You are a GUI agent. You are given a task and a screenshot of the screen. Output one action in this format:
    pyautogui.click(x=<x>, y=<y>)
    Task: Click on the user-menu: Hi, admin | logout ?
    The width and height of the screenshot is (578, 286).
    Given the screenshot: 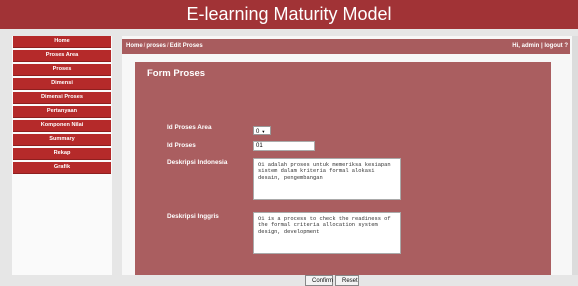 What is the action you would take?
    pyautogui.click(x=540, y=46)
    